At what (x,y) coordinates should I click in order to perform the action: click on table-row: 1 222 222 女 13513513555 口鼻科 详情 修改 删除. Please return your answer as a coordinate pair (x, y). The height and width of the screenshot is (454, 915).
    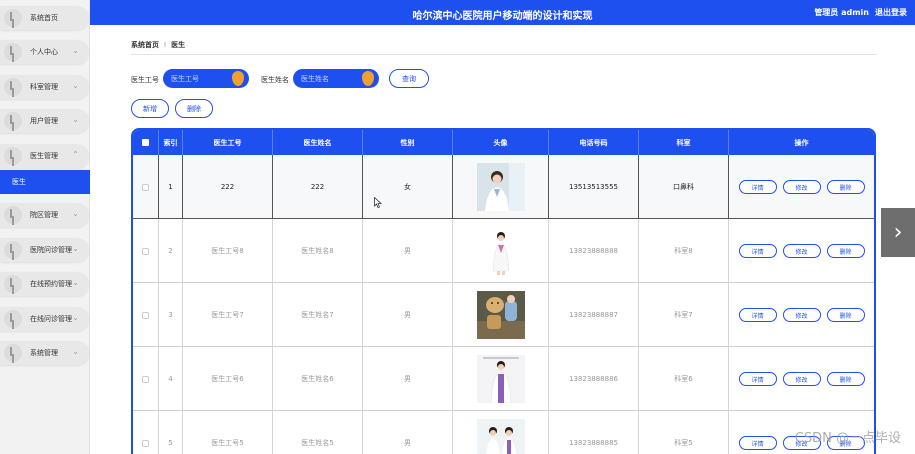
    Looking at the image, I should click on (503, 187).